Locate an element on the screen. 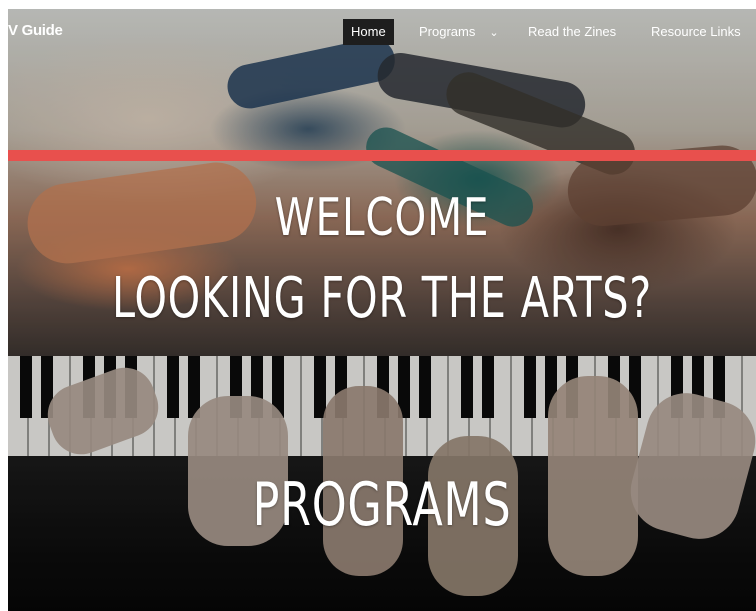 The width and height of the screenshot is (756, 611). programs-heading: PROGRAMS is located at coordinates (382, 505).